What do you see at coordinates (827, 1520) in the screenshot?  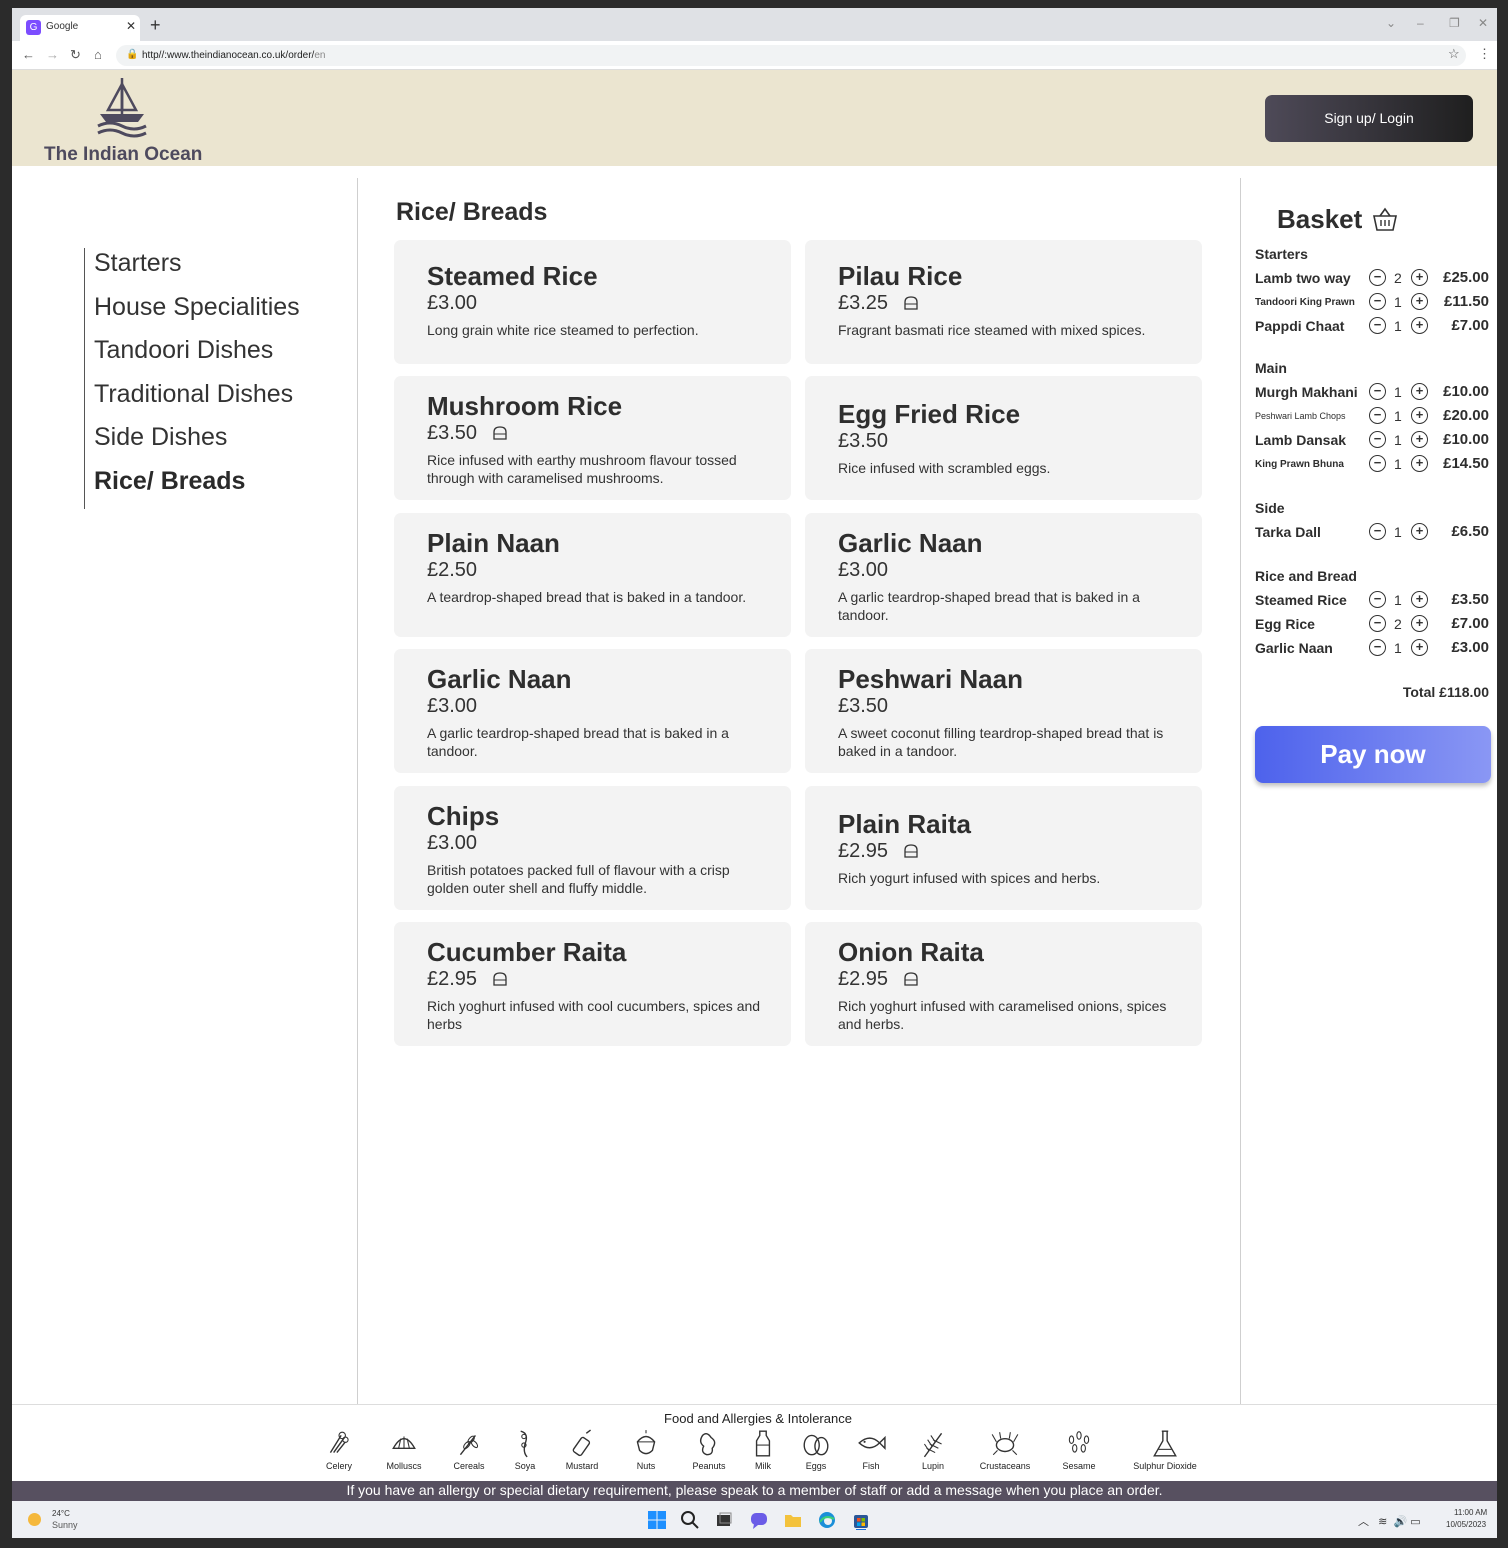 I see `edge-browser-icon` at bounding box center [827, 1520].